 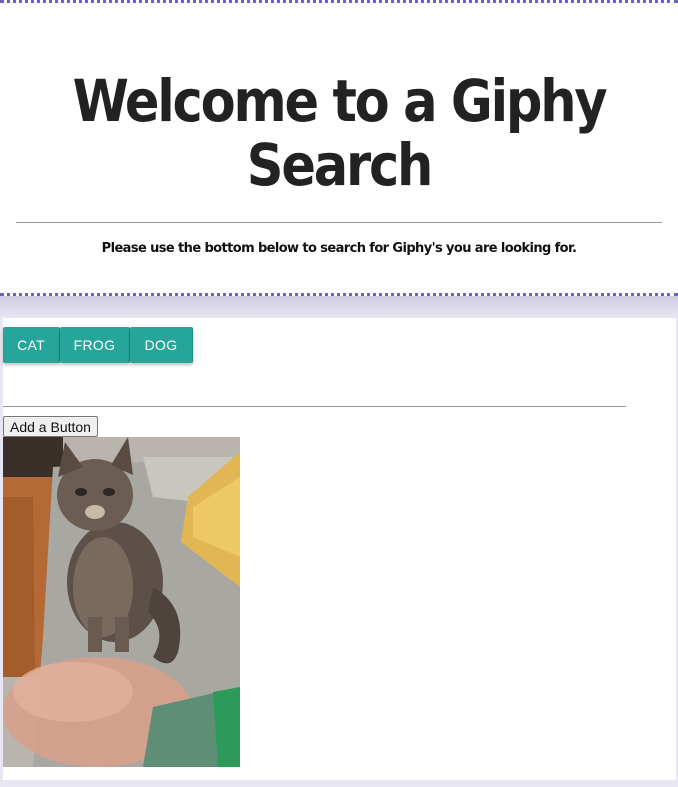 I want to click on cat-gif-illustration, so click(x=121, y=602).